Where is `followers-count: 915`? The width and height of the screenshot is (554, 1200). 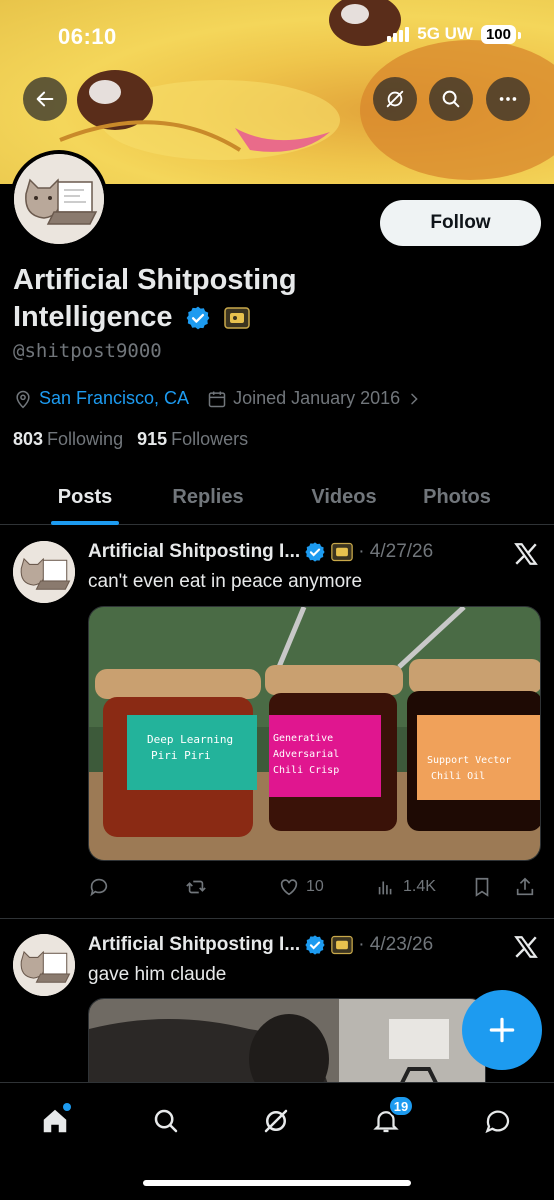
followers-count: 915 is located at coordinates (152, 439).